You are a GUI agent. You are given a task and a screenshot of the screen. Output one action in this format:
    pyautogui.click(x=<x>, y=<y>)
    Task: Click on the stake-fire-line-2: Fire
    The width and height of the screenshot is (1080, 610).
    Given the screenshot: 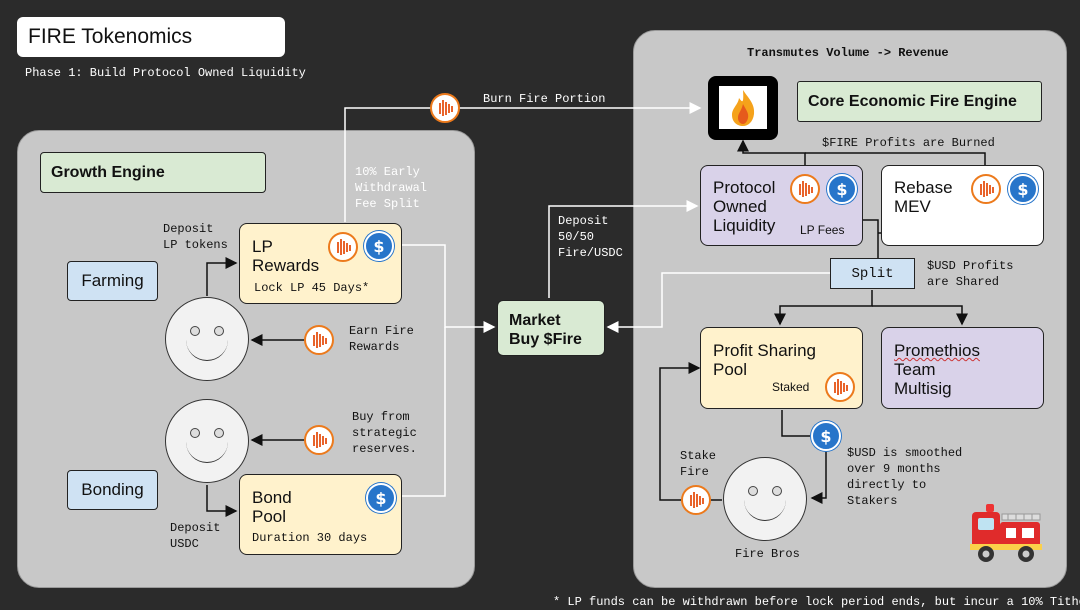 What is the action you would take?
    pyautogui.click(x=694, y=472)
    